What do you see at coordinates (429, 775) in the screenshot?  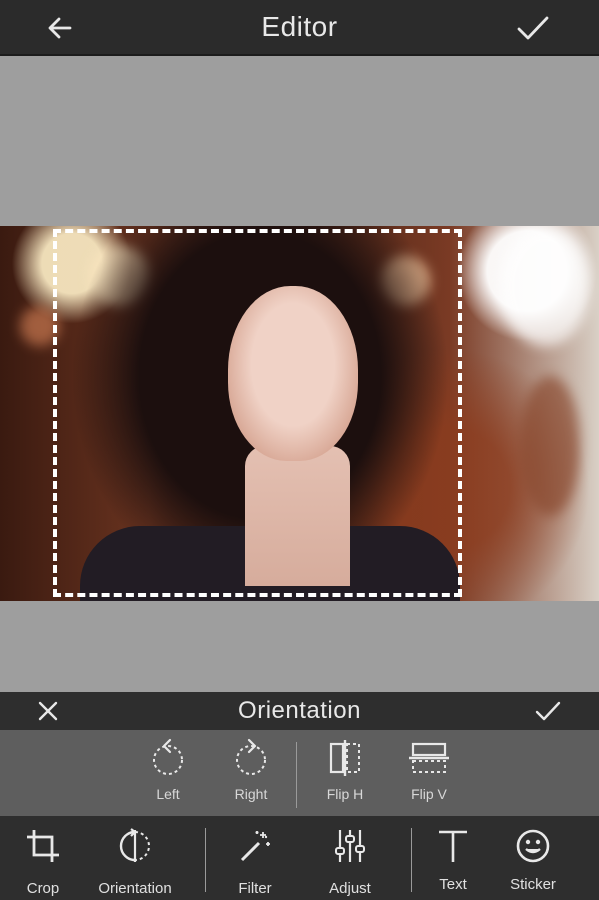 I see `flip-vertical-button: Flip V` at bounding box center [429, 775].